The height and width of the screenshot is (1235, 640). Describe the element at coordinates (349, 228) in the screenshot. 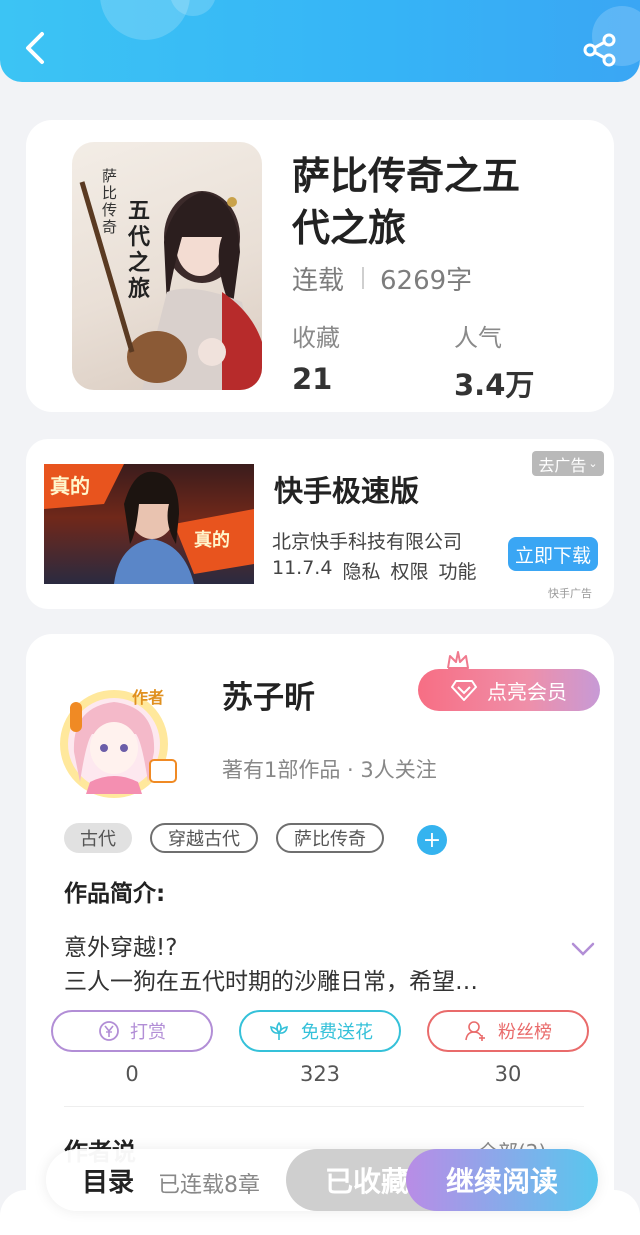

I see `book-title-line-2: 代之旅` at that location.